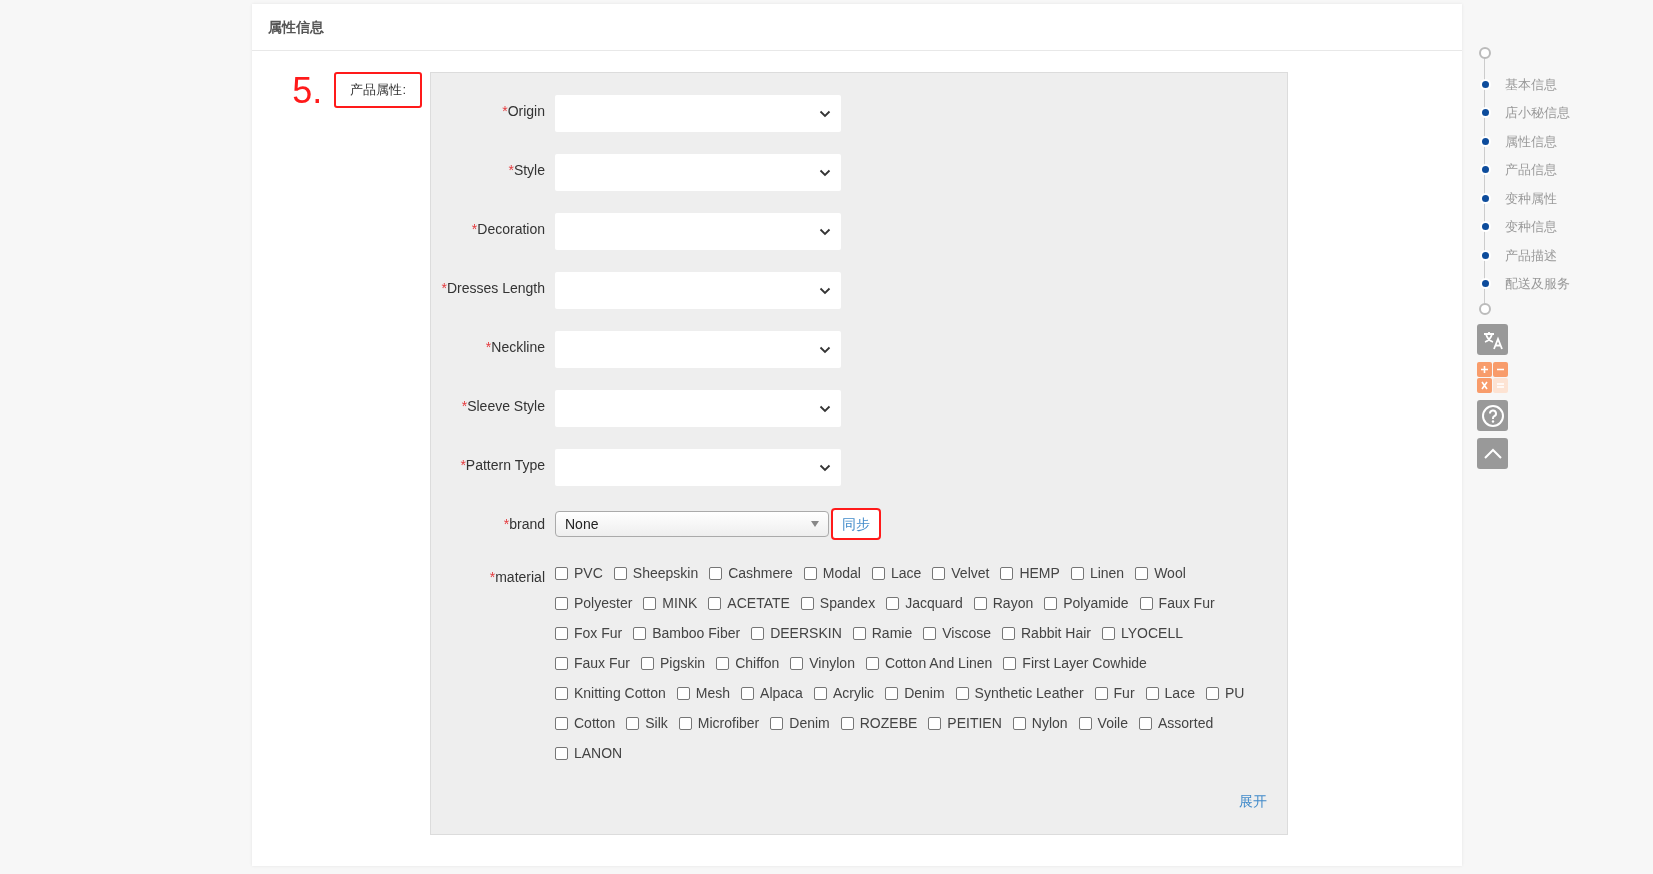 This screenshot has height=874, width=1653. Describe the element at coordinates (1485, 309) in the screenshot. I see `nav-end-icon` at that location.